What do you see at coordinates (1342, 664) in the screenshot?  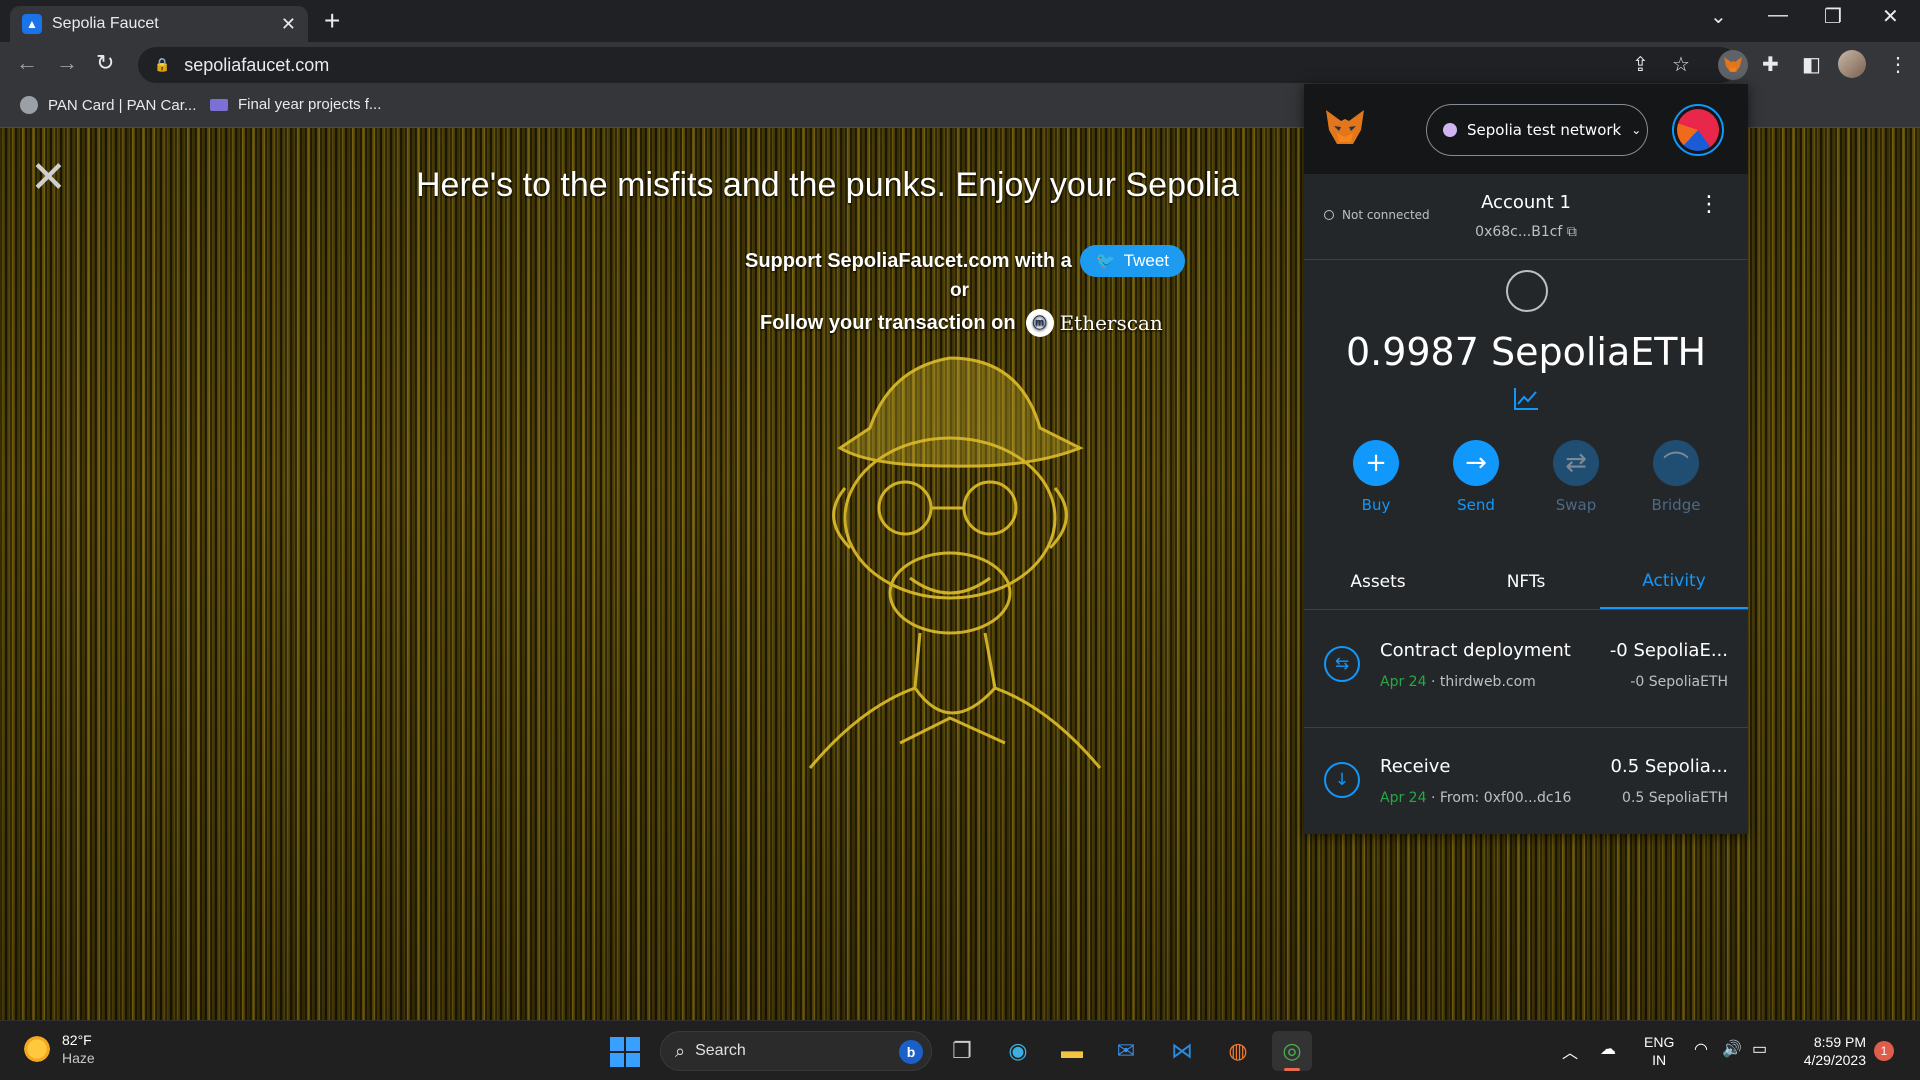 I see `contract-icon: ⇆` at bounding box center [1342, 664].